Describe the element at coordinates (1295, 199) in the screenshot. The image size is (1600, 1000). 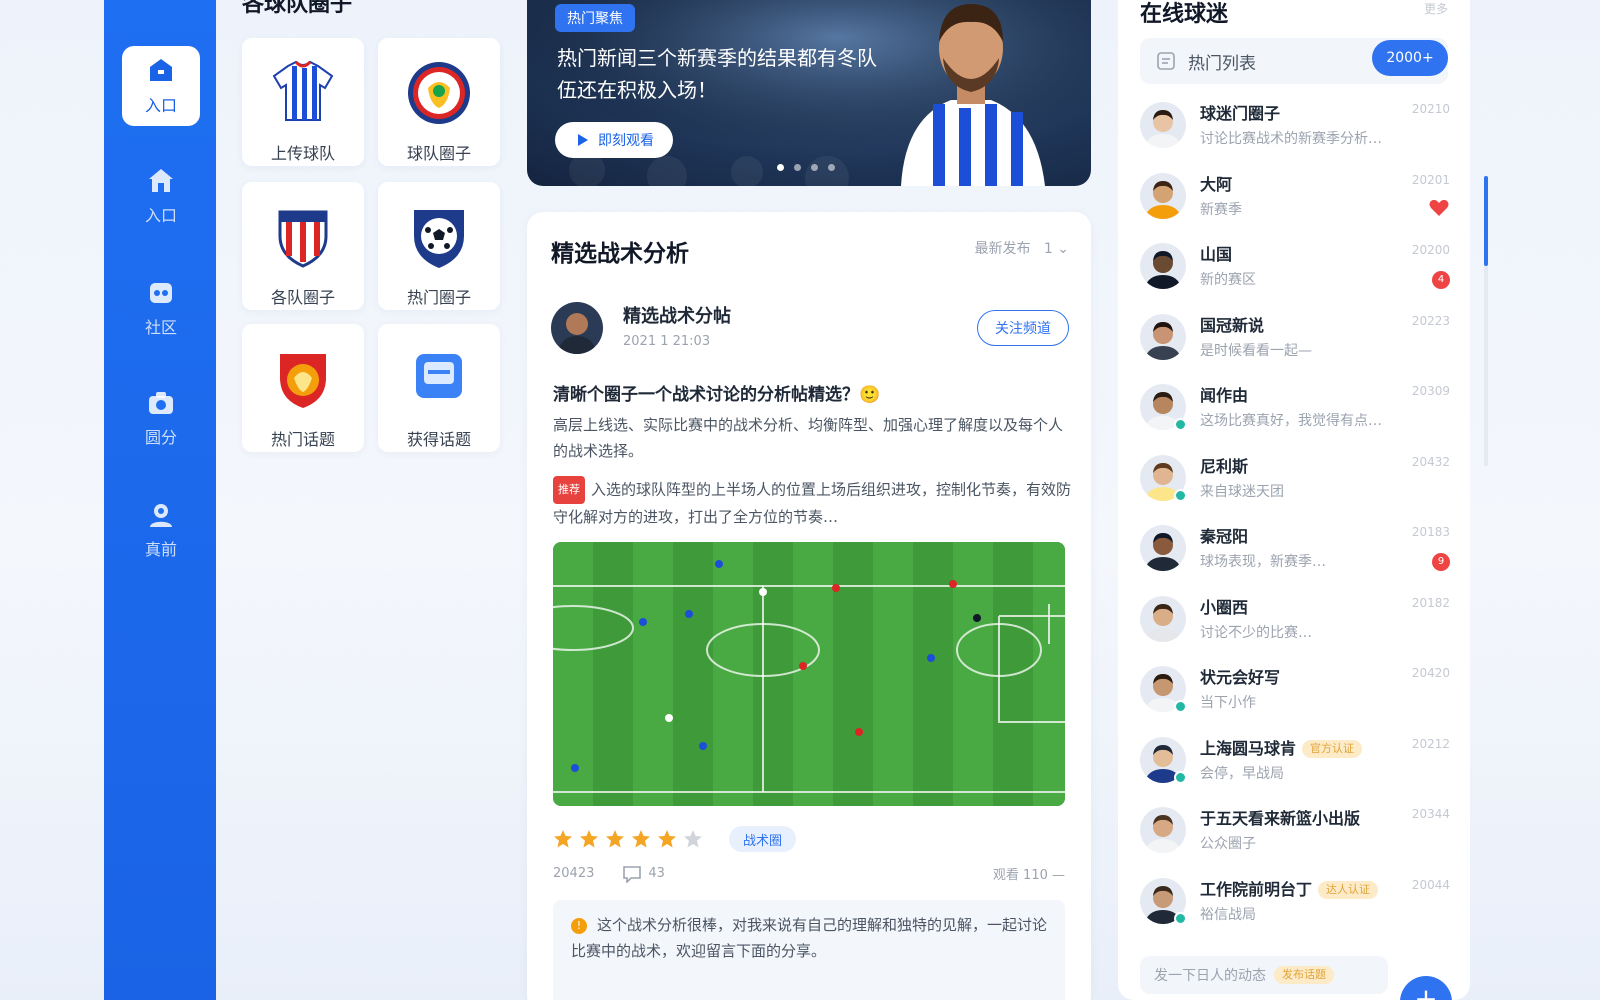
I see `fan-list-item: 大阿 新赛季 20201` at that location.